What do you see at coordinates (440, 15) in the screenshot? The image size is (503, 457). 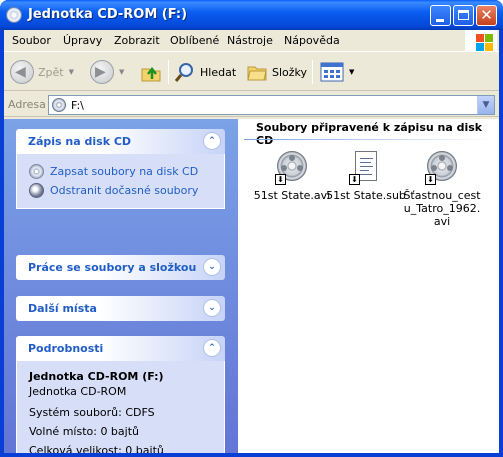 I see `minimize-button` at bounding box center [440, 15].